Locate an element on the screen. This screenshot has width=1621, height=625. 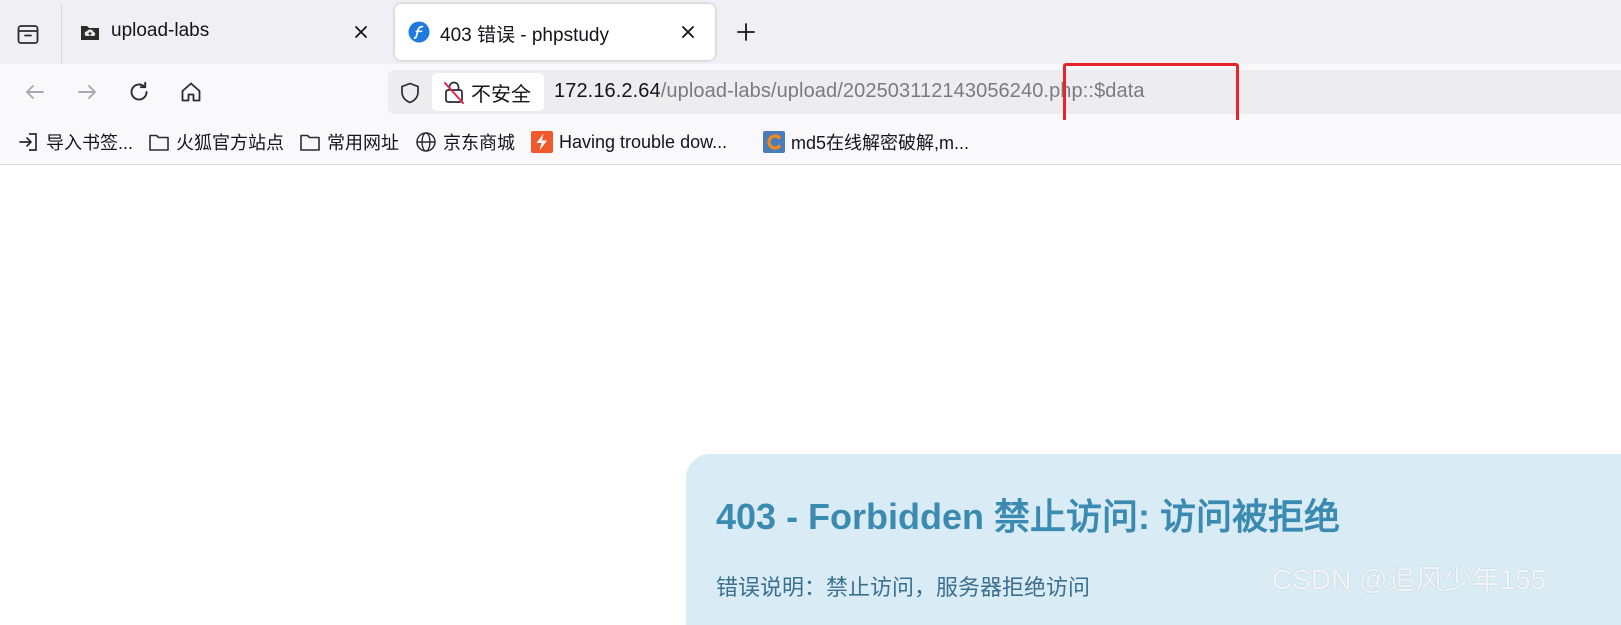
url-host: 172.16.2.64 is located at coordinates (607, 91).